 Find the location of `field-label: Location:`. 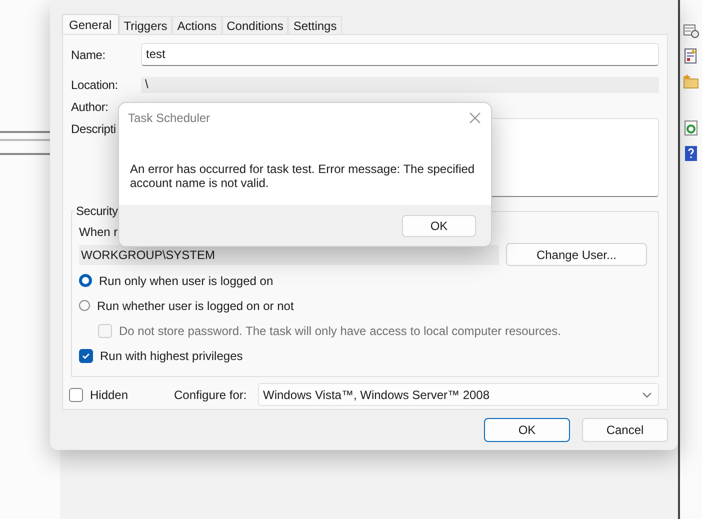

field-label: Location: is located at coordinates (94, 85).